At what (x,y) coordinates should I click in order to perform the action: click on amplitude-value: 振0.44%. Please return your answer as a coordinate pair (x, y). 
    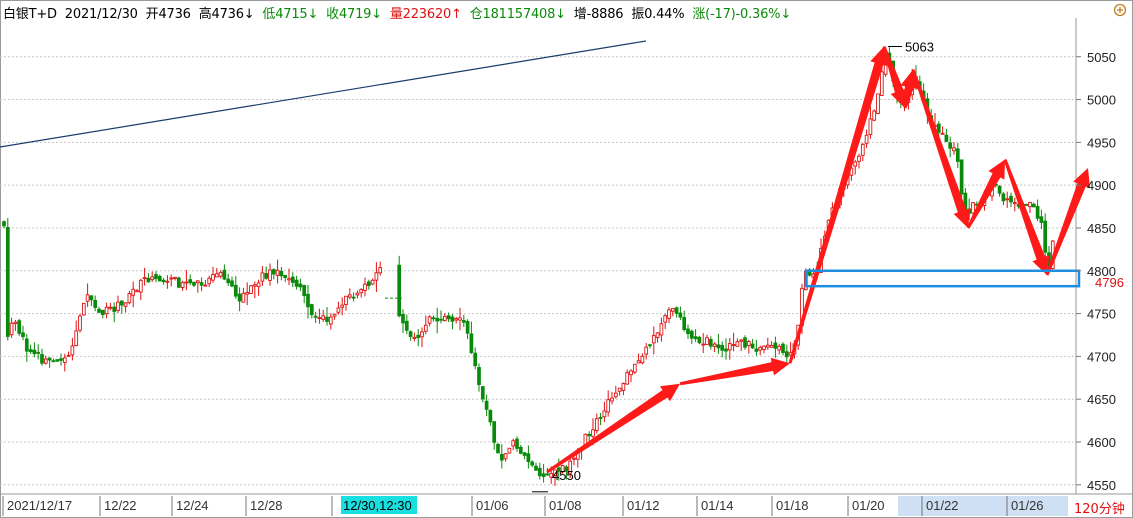
    Looking at the image, I should click on (658, 14).